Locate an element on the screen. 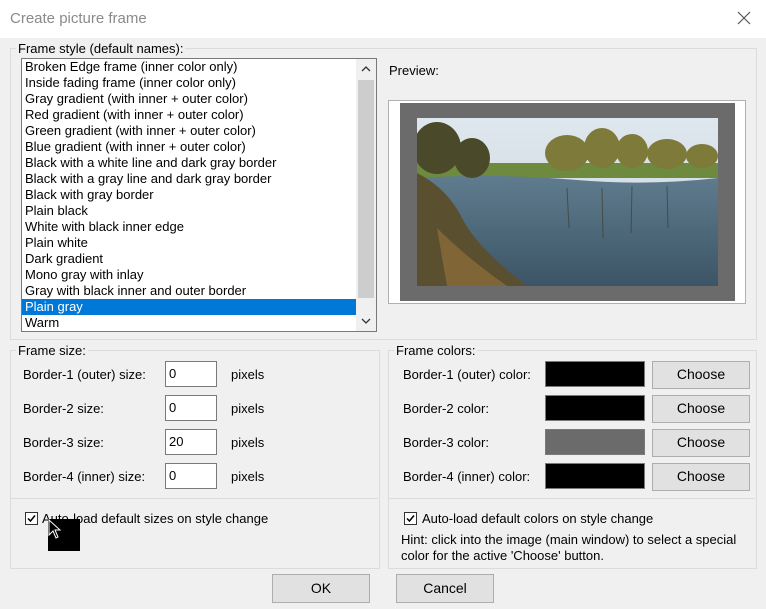 This screenshot has height=609, width=766. list-item: Dark gradient is located at coordinates (190, 259).